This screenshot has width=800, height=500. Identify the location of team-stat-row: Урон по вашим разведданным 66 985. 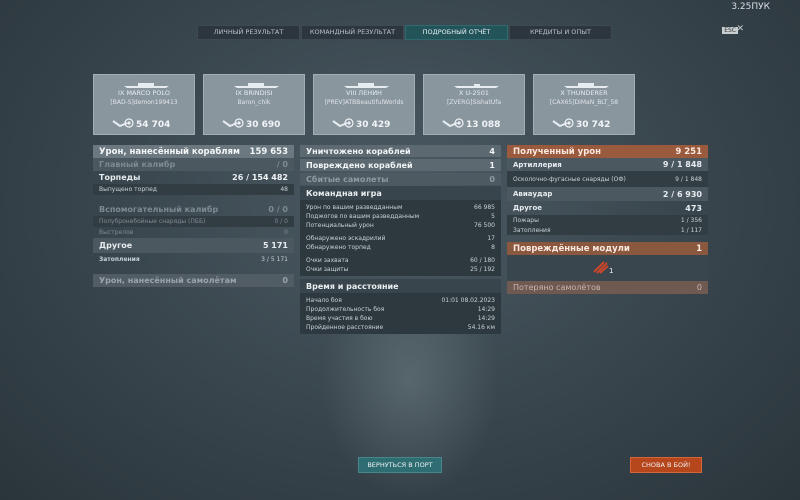
(400, 207).